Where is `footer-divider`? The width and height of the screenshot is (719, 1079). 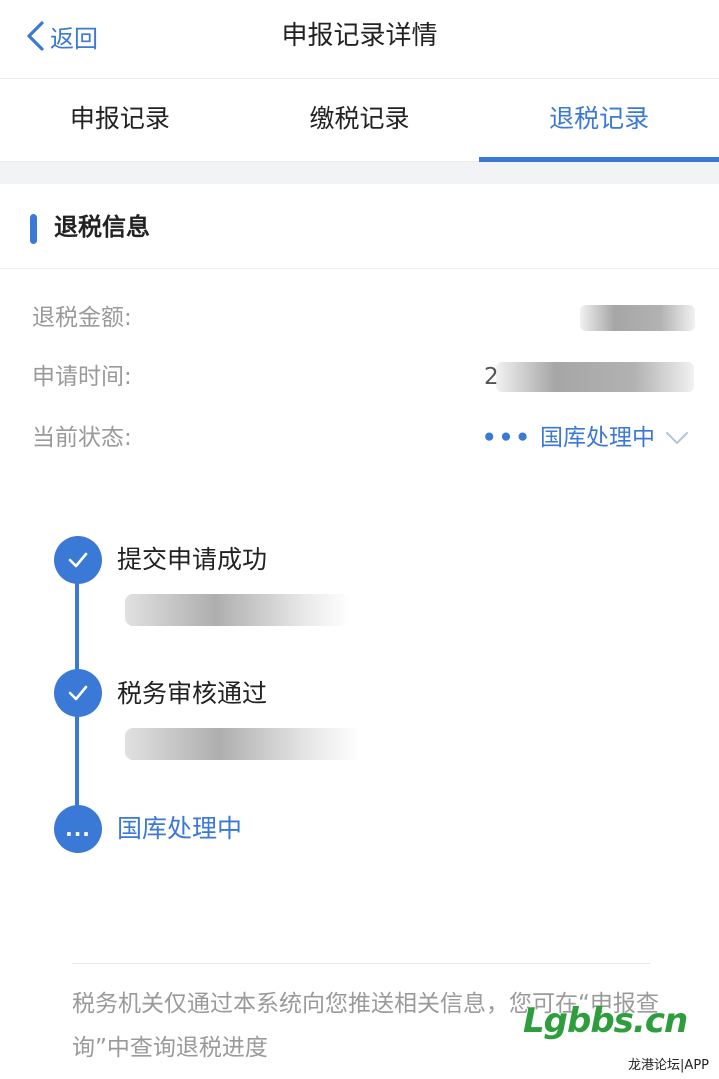
footer-divider is located at coordinates (361, 963).